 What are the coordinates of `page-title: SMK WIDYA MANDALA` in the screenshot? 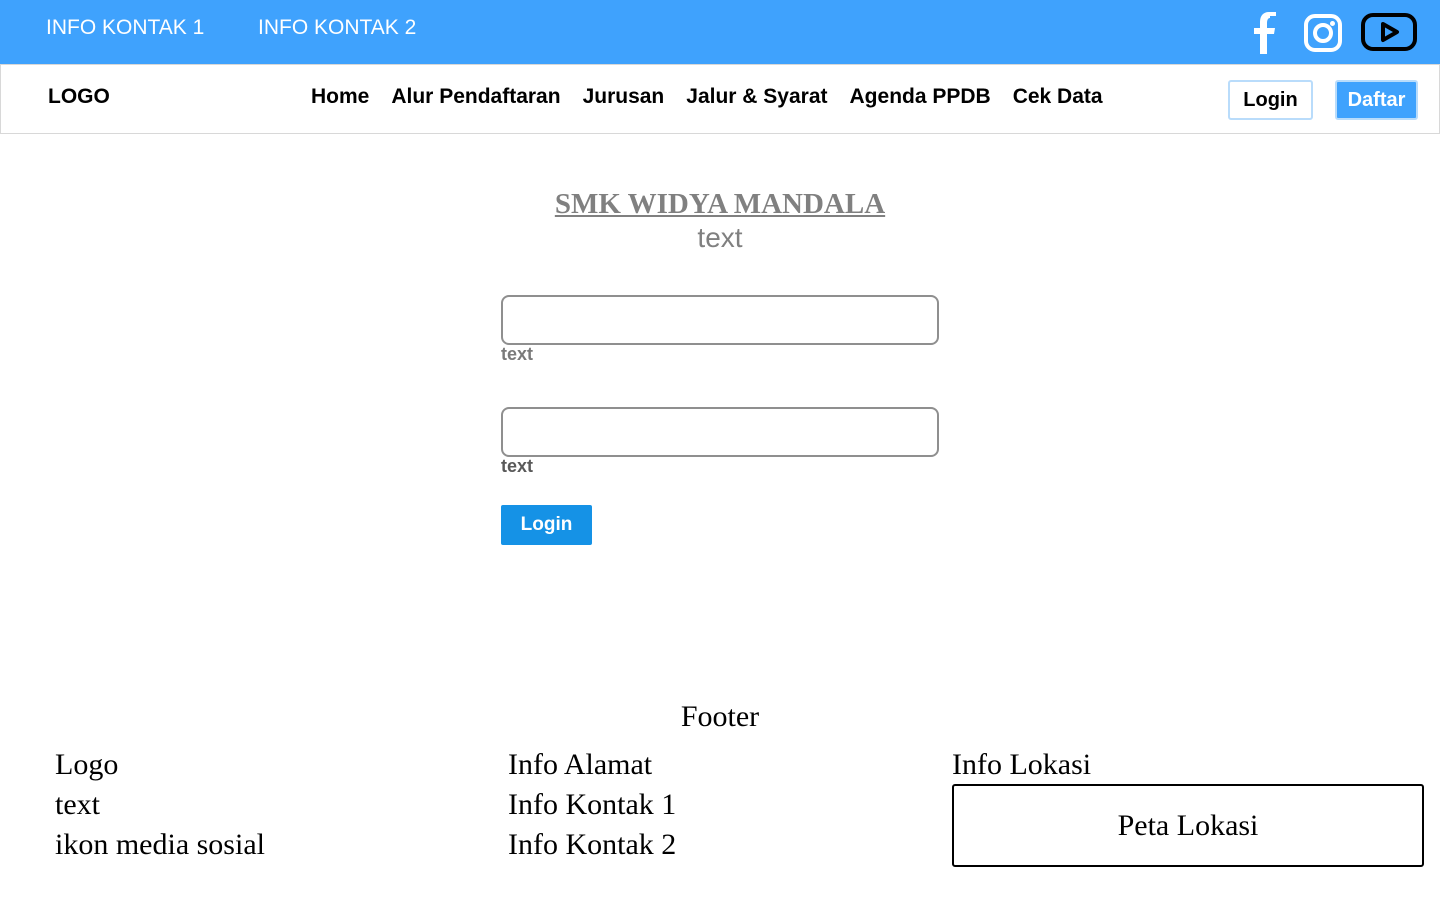 It's located at (720, 204).